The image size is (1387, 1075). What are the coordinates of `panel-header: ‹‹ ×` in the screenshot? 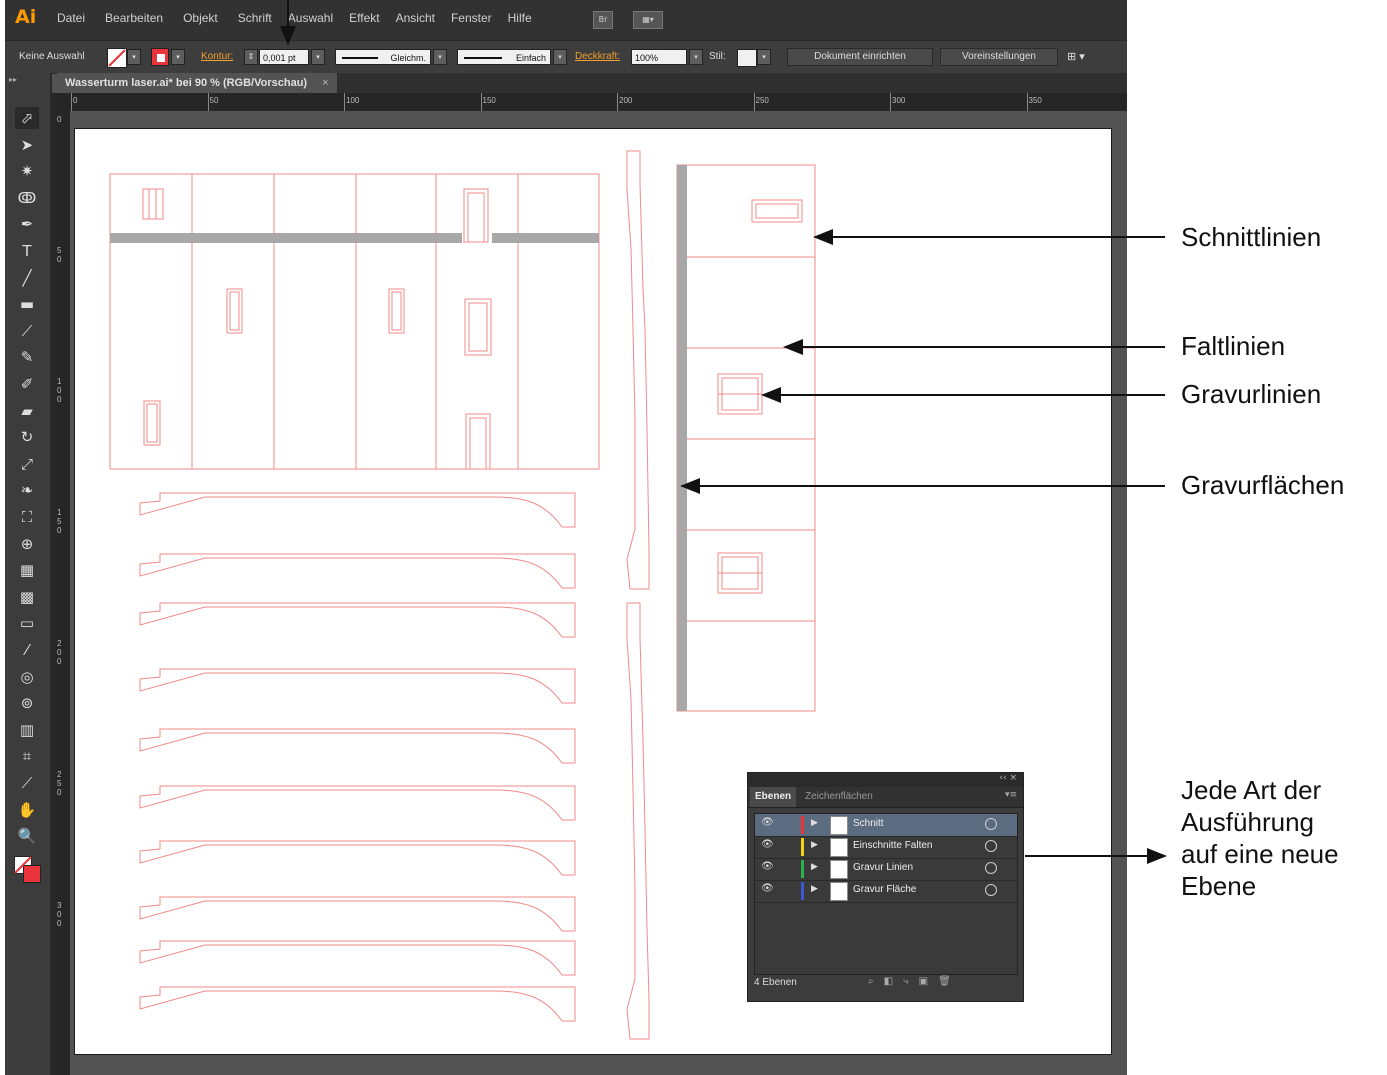 It's located at (885, 780).